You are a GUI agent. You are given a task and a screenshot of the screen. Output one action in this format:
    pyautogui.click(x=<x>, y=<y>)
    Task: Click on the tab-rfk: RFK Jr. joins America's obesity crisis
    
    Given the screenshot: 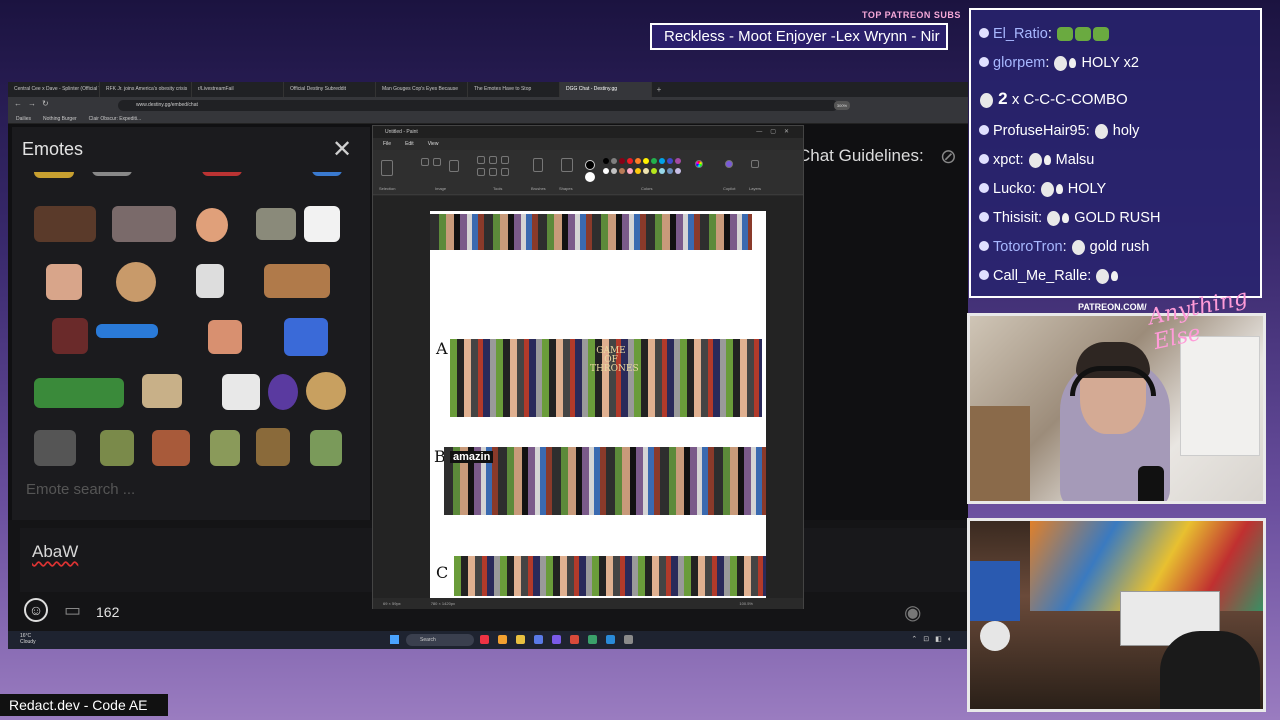 What is the action you would take?
    pyautogui.click(x=146, y=89)
    